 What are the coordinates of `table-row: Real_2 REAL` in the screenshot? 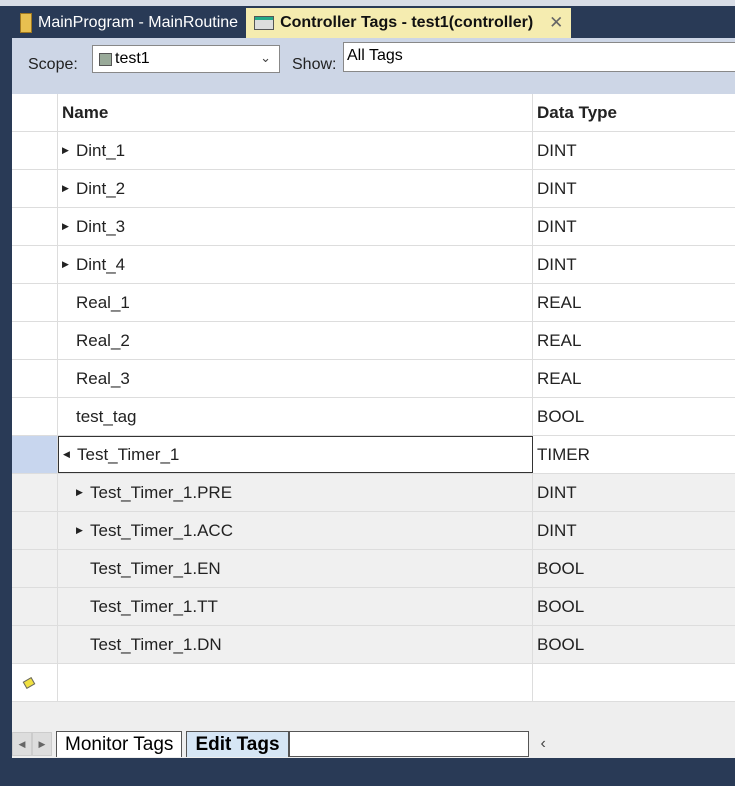 It's located at (373, 341).